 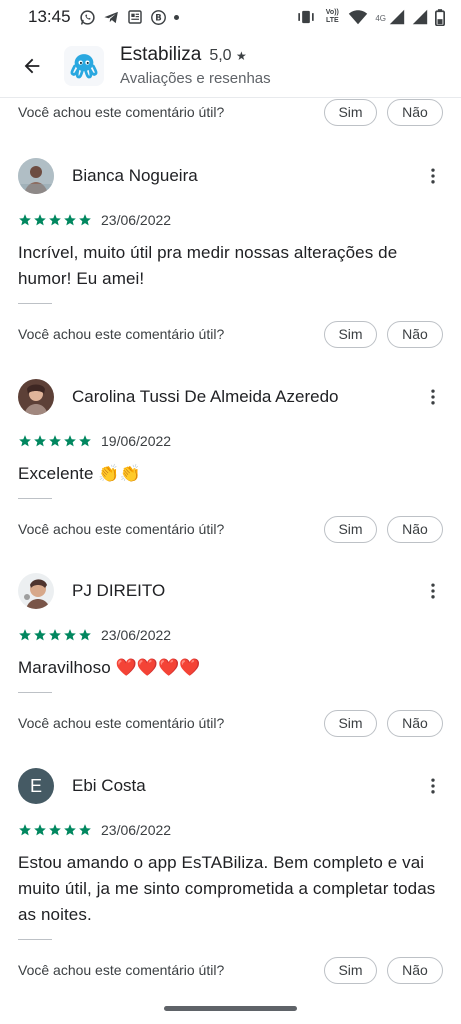 What do you see at coordinates (135, 17) in the screenshot?
I see `news-icon` at bounding box center [135, 17].